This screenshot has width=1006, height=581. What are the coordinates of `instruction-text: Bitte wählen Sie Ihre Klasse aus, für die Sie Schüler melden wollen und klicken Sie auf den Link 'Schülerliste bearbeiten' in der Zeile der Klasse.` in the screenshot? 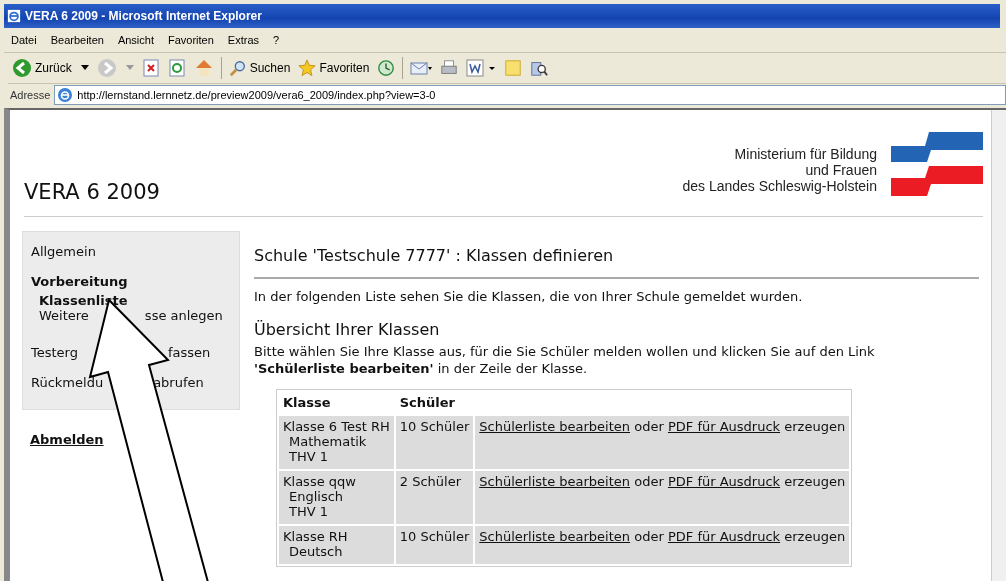 It's located at (565, 360).